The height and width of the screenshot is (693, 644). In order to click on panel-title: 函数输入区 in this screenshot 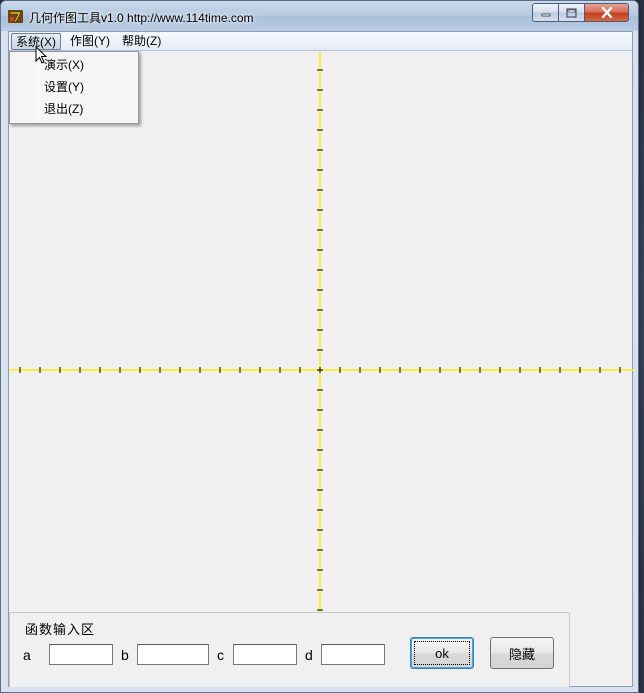, I will do `click(60, 629)`.